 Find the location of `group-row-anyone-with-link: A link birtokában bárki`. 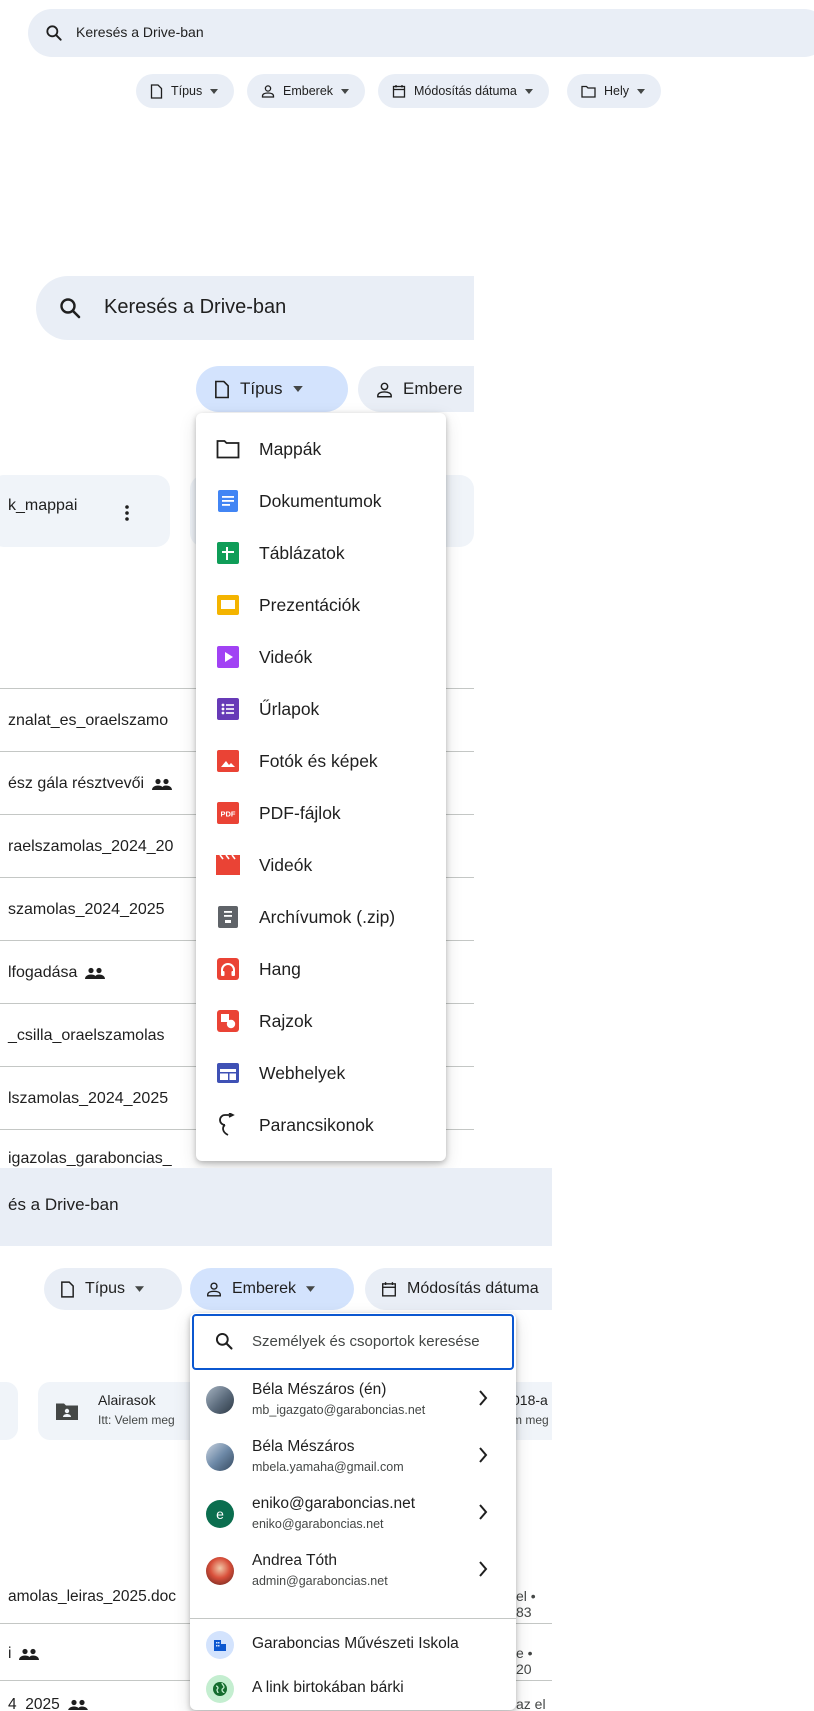

group-row-anyone-with-link: A link birtokában bárki is located at coordinates (353, 1689).